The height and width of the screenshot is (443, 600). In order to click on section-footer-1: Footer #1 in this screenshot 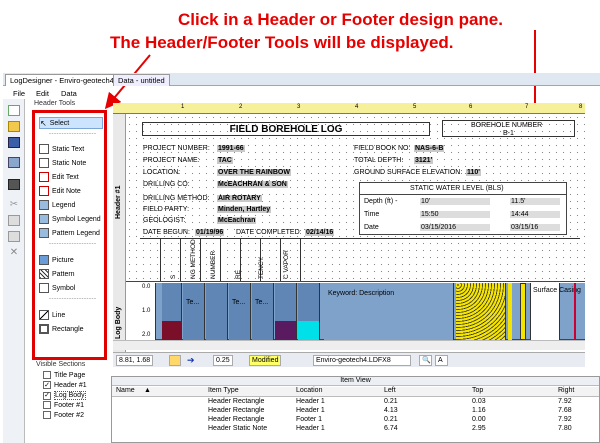, I will do `click(63, 405)`.